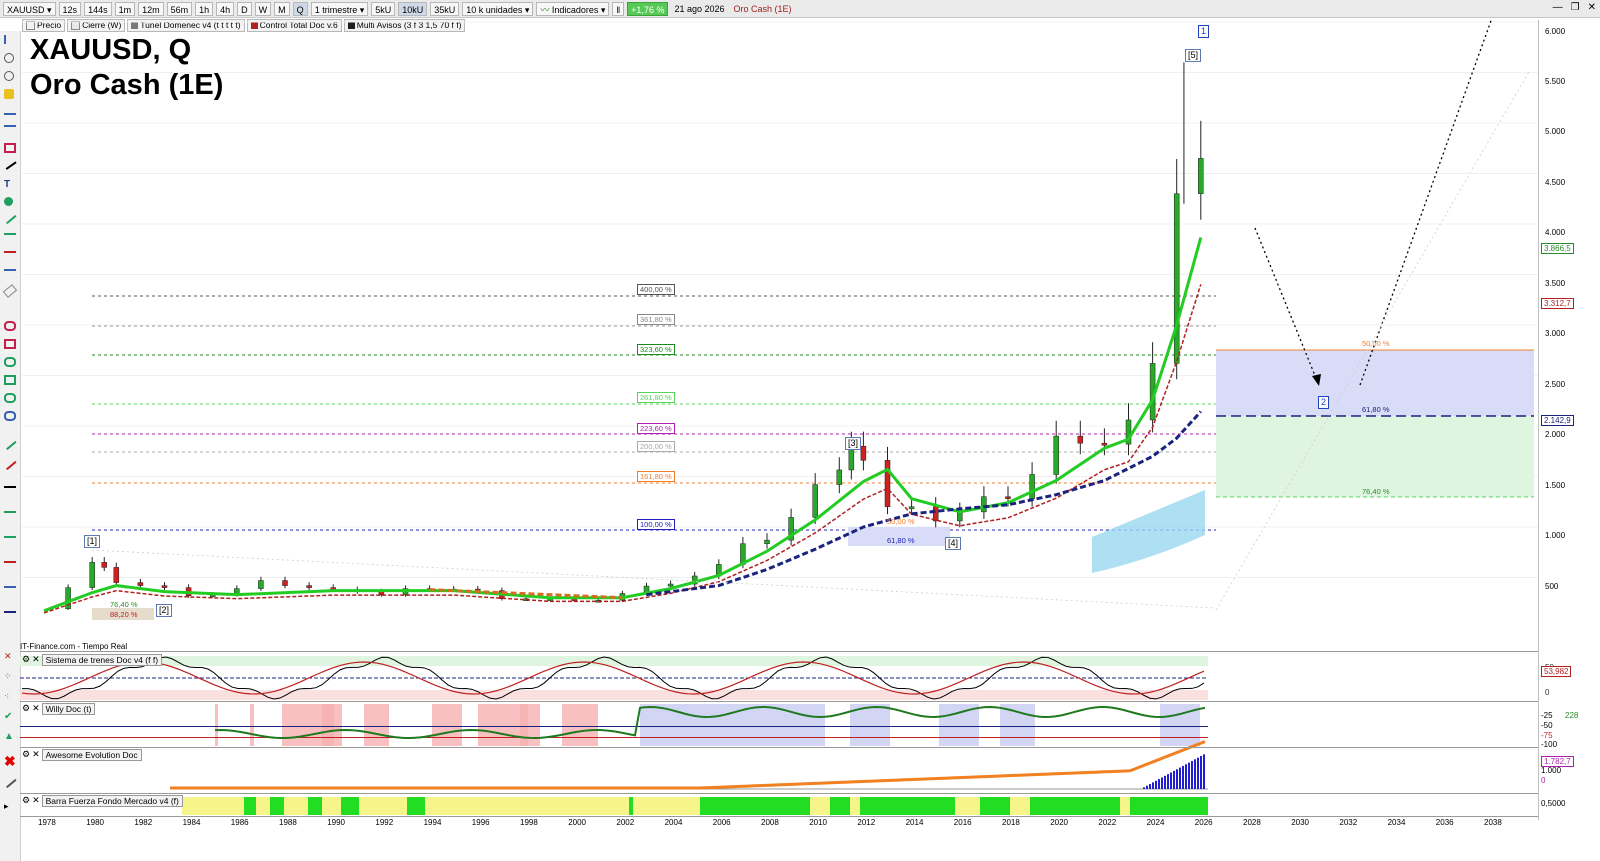 The height and width of the screenshot is (861, 1600). Describe the element at coordinates (1557, 761) in the screenshot. I see `price-tag-sub3: 1.782,7` at that location.